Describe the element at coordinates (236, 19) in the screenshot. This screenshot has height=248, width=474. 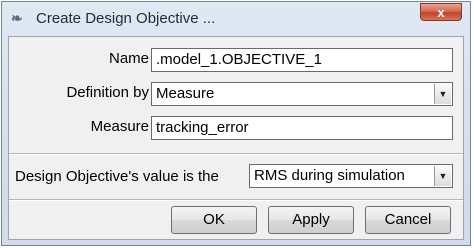
I see `title-bar: ❧ Create Design Objective ... x` at that location.